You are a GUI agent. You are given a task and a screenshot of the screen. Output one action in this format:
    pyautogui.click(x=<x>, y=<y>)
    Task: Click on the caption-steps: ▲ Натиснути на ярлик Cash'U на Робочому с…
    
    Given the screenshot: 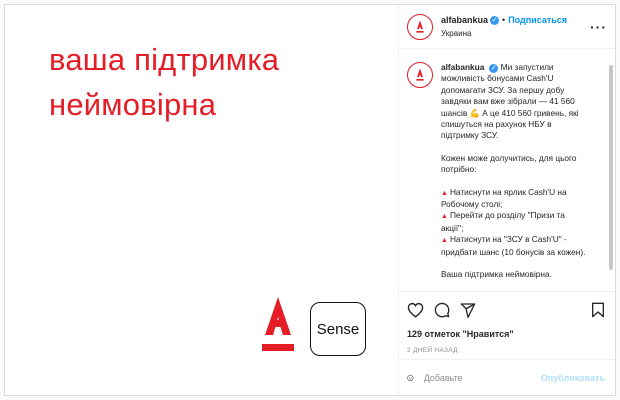 What is the action you would take?
    pyautogui.click(x=513, y=222)
    